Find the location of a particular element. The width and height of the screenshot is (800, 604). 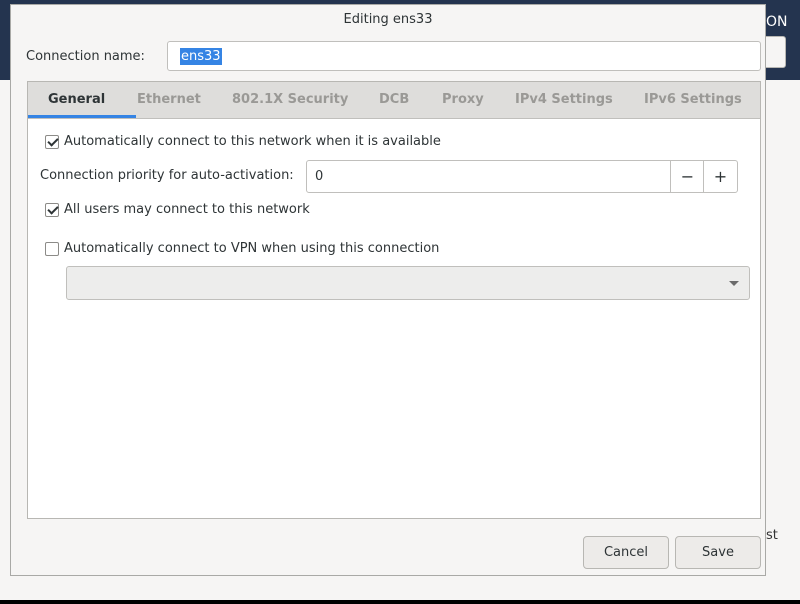

priority-spinbutton: 0 − + is located at coordinates (522, 176).